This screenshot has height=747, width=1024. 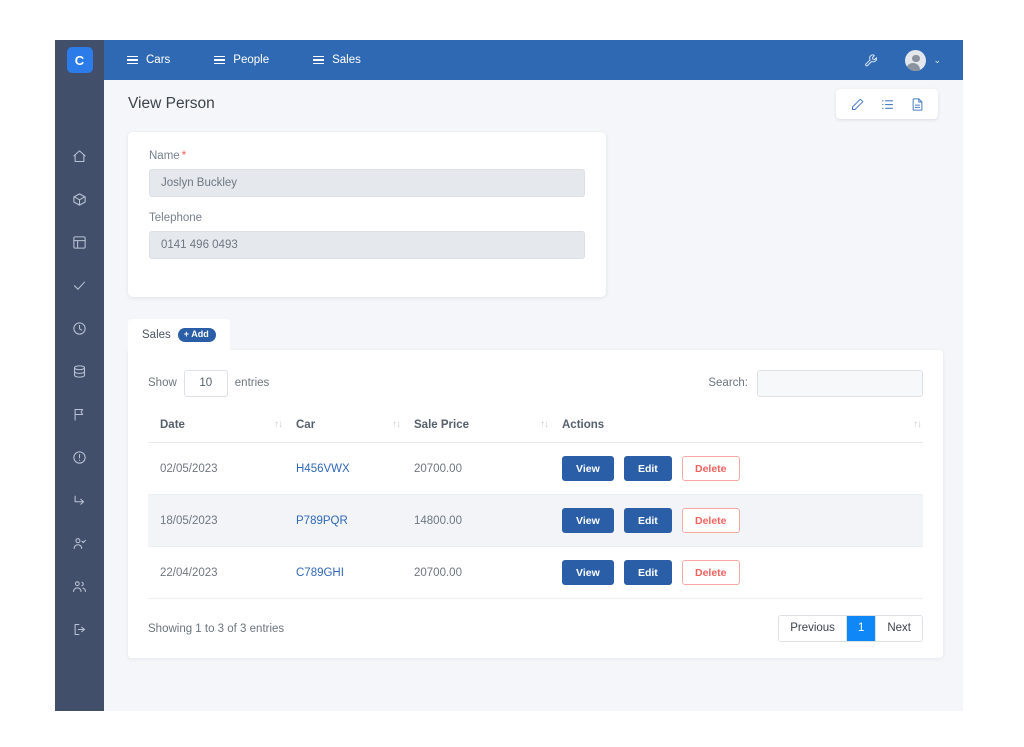 What do you see at coordinates (80, 414) in the screenshot?
I see `sidebar-item-flag` at bounding box center [80, 414].